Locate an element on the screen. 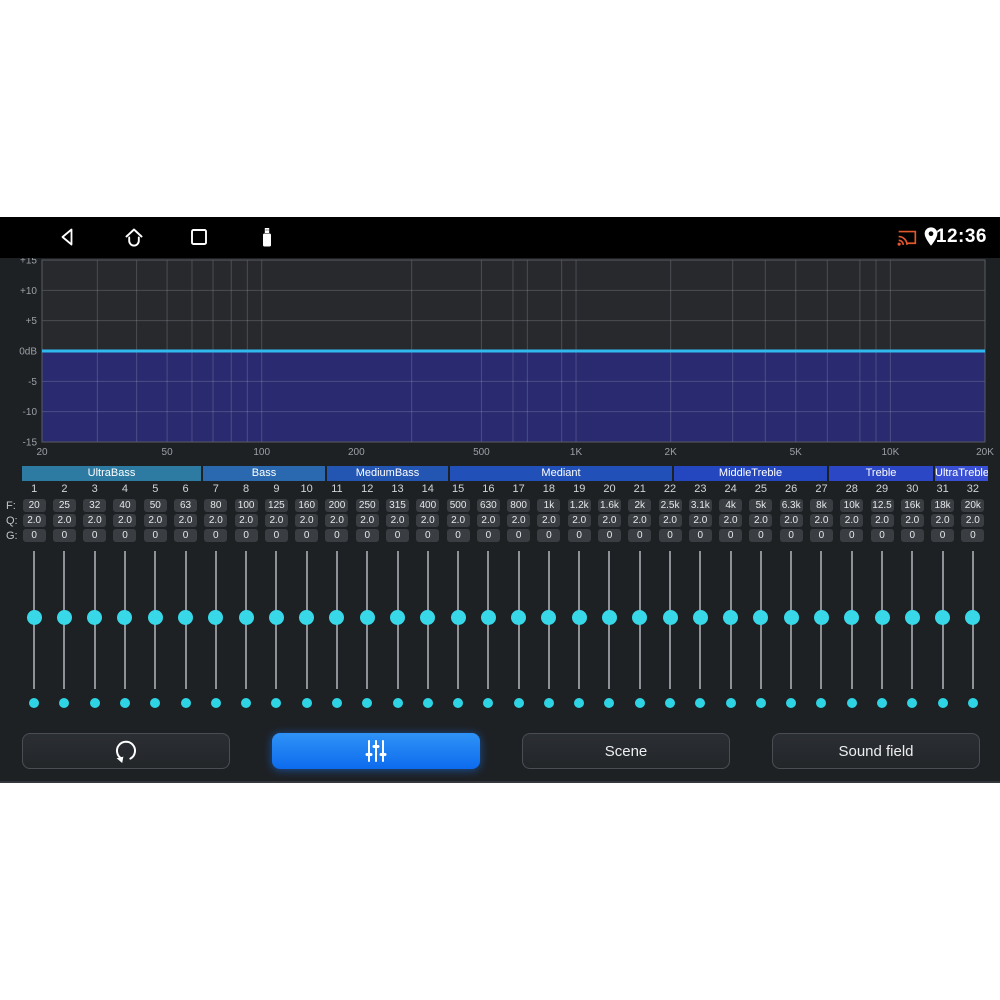 This screenshot has width=1000, height=1000. band-freq-chip: 1k is located at coordinates (549, 505).